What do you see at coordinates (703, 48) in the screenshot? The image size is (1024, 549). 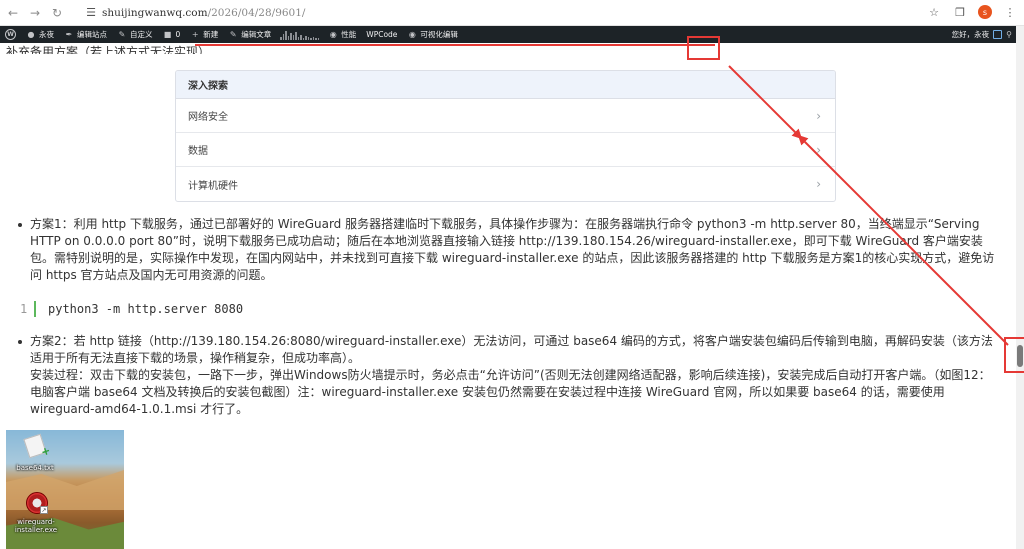 I see `annotation-box` at bounding box center [703, 48].